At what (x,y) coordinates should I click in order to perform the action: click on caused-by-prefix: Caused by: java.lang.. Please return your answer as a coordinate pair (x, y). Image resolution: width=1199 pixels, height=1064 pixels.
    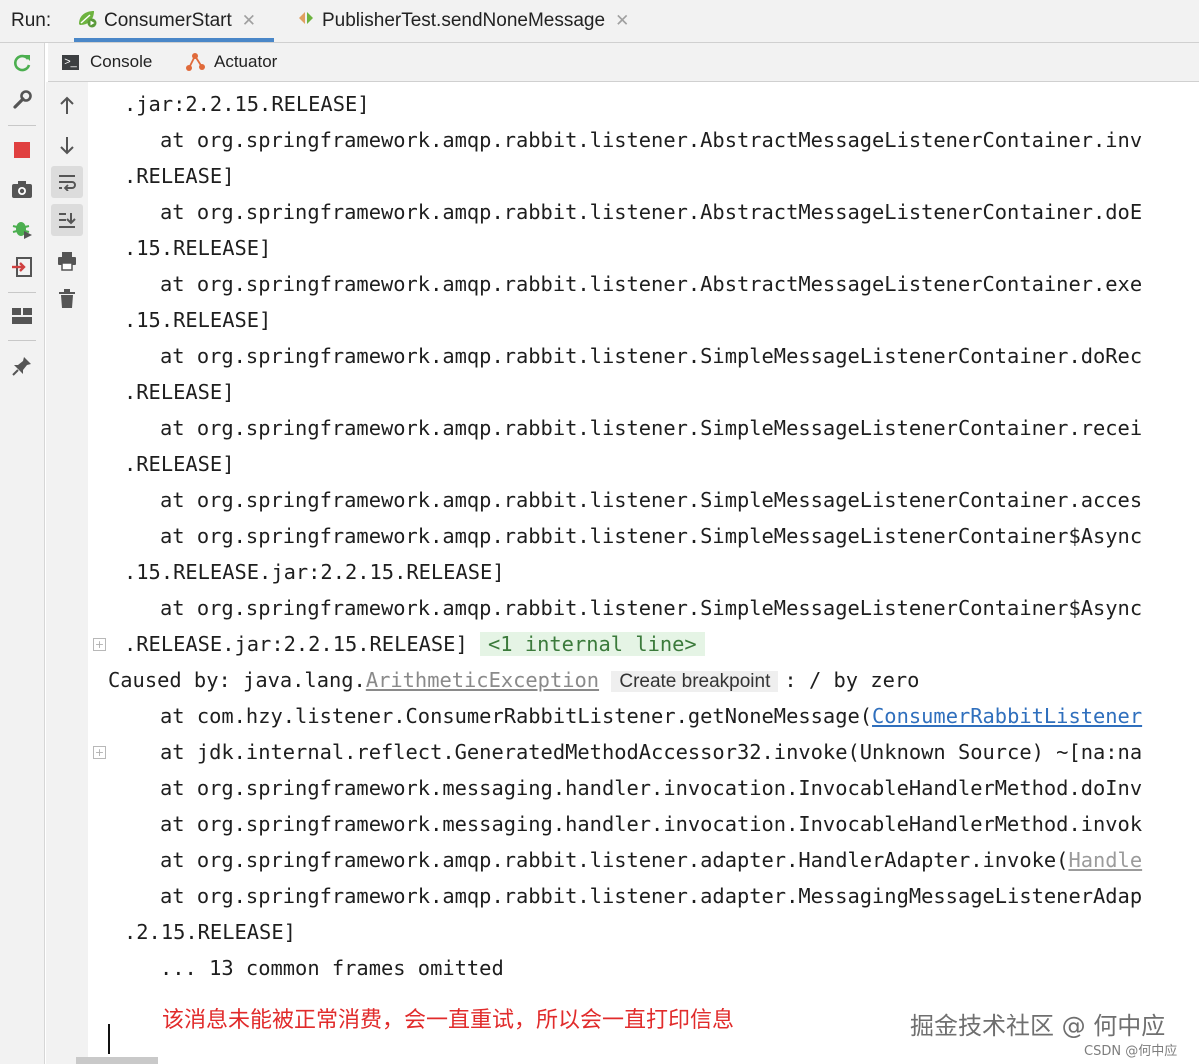
    Looking at the image, I should click on (237, 680).